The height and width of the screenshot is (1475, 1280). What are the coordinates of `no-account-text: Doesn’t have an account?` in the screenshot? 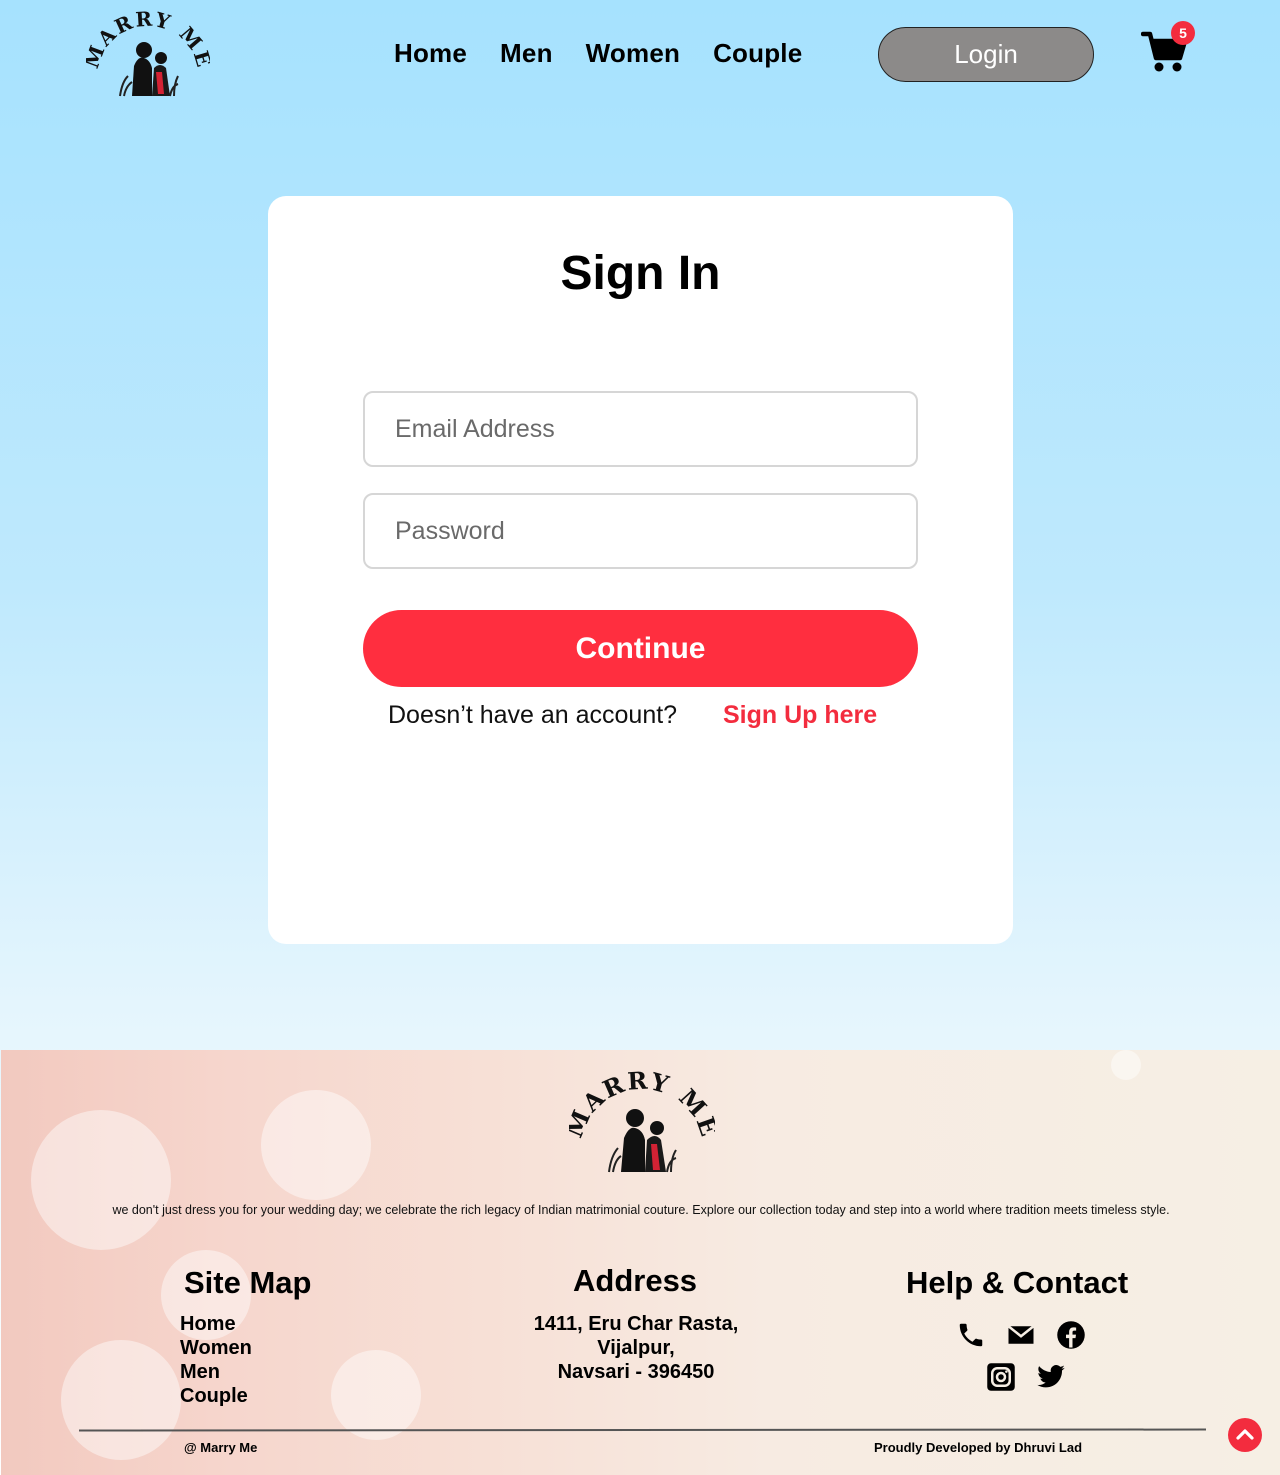 It's located at (533, 715).